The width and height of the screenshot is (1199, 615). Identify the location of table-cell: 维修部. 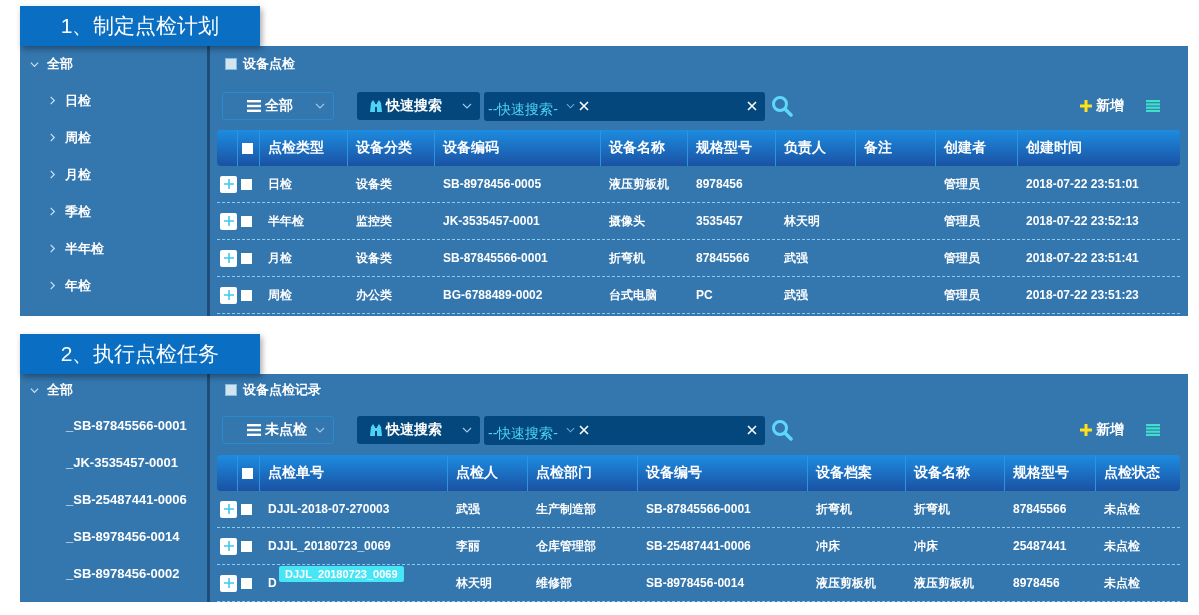
(554, 583).